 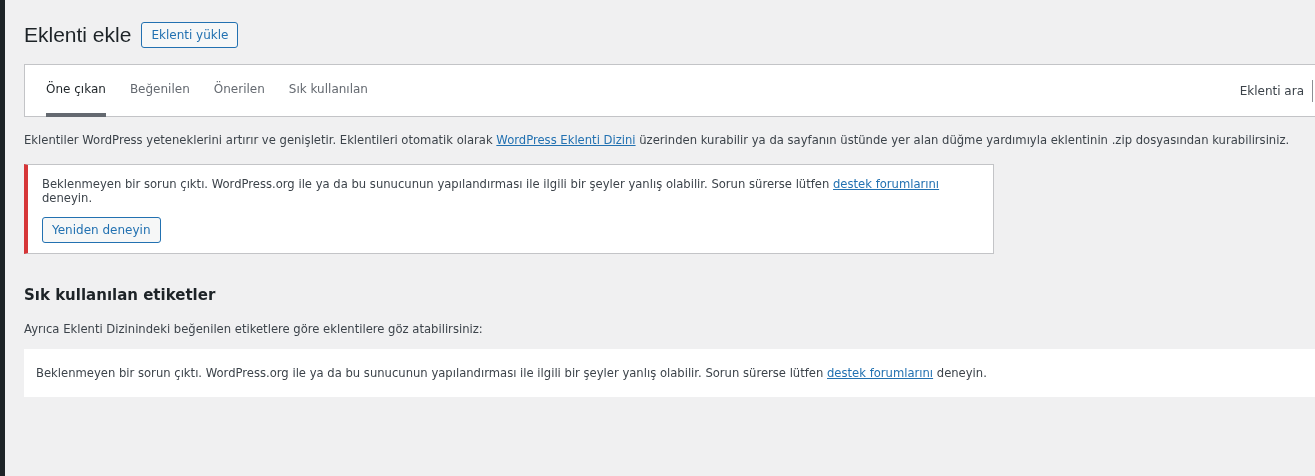 I want to click on description-text: Eklentiler WordPress yeteneklerini artırır ve genişletir. Eklentileri otomatik olarak WordPress Eklenti Dizini üzerinden kurabilir ya da sayfanın üstünde yer alan düğme yardımıyla eklentinin .zip dosyasından kurabilirsiniz., so click(x=657, y=140).